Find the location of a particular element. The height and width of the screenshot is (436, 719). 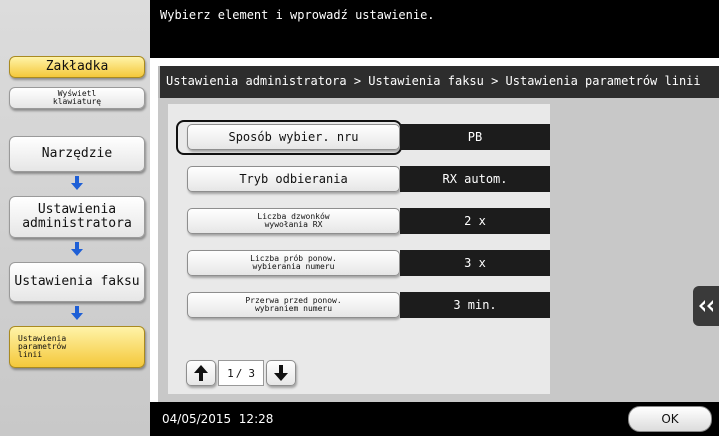

step-admin-settings-label: Ustawienia administratora is located at coordinates (77, 216).